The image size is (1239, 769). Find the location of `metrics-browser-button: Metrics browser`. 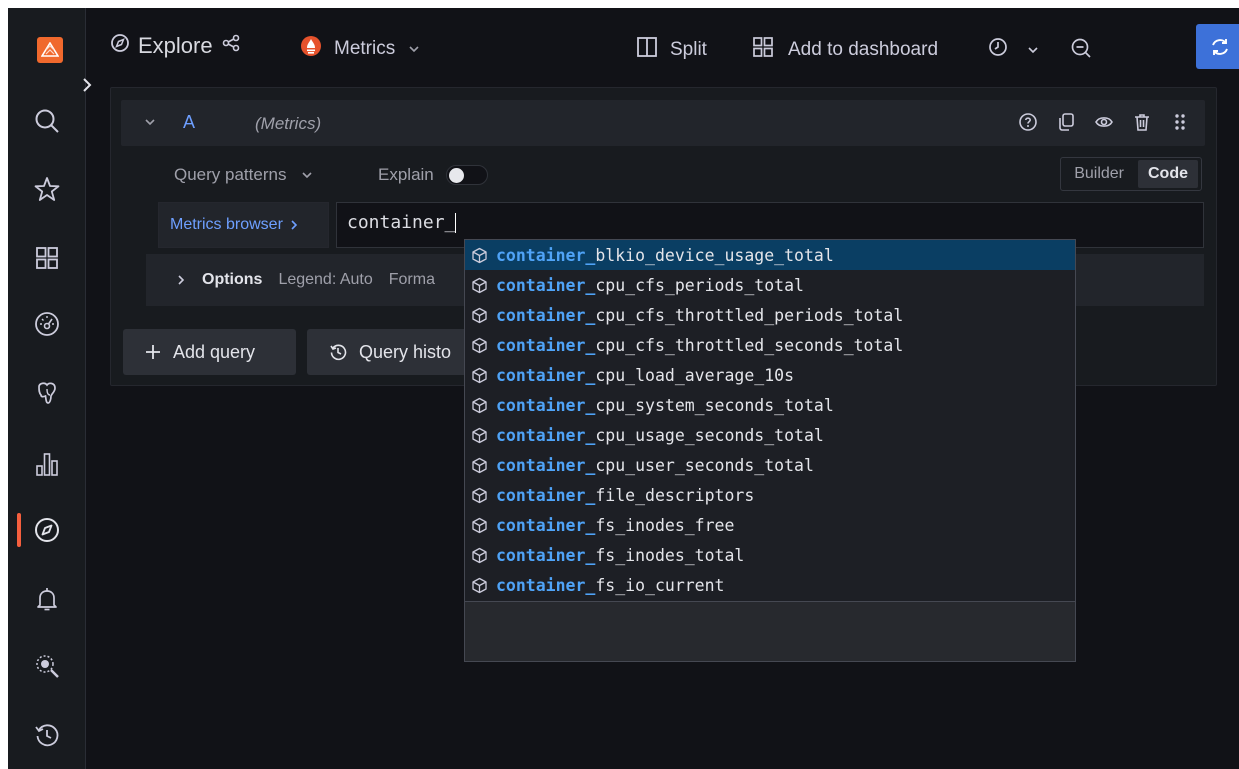

metrics-browser-button: Metrics browser is located at coordinates (243, 225).